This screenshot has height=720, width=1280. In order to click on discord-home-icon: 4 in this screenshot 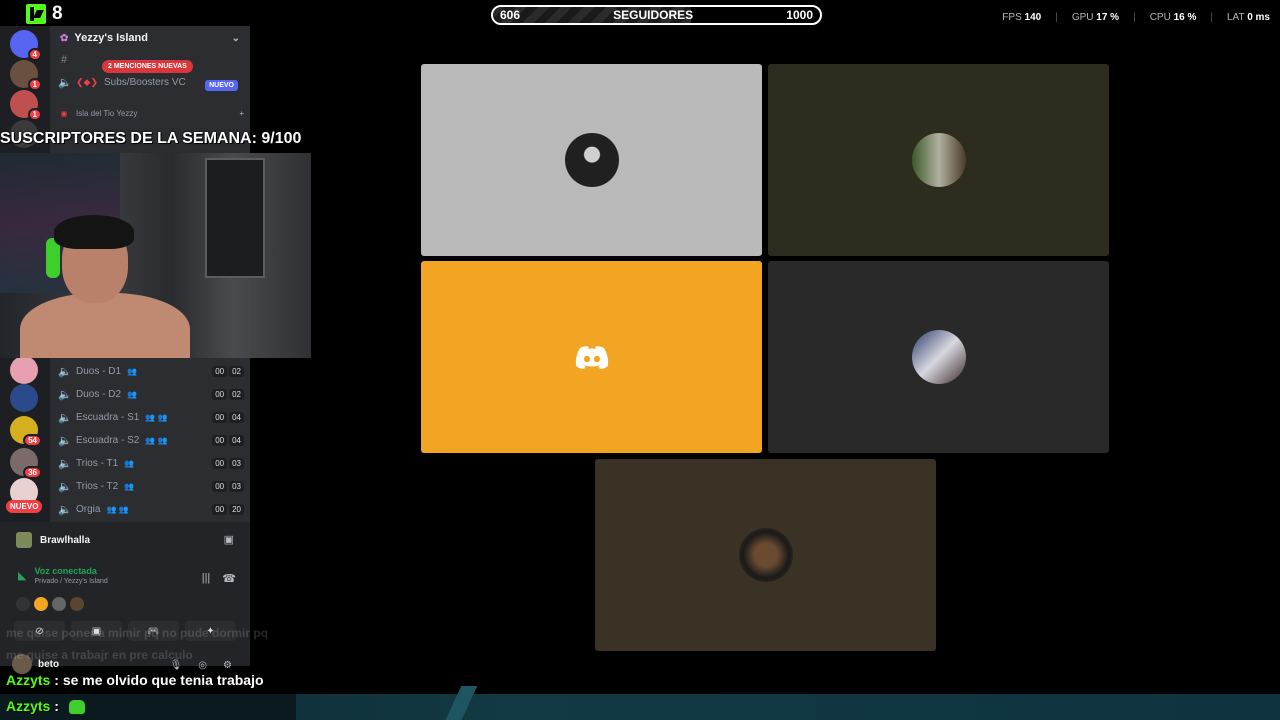, I will do `click(26, 45)`.